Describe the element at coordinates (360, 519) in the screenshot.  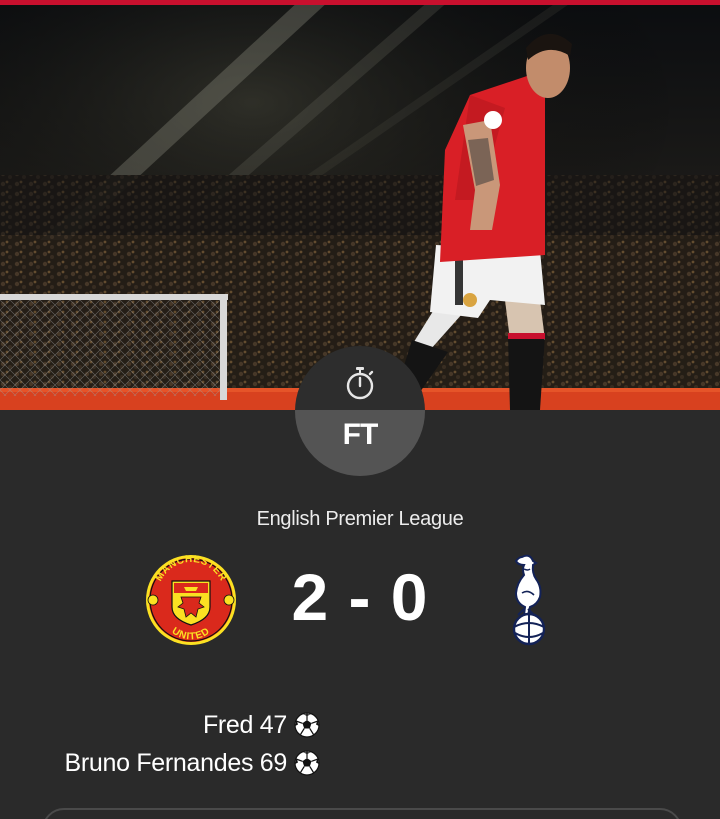
I see `competition-name: English Premier League` at that location.